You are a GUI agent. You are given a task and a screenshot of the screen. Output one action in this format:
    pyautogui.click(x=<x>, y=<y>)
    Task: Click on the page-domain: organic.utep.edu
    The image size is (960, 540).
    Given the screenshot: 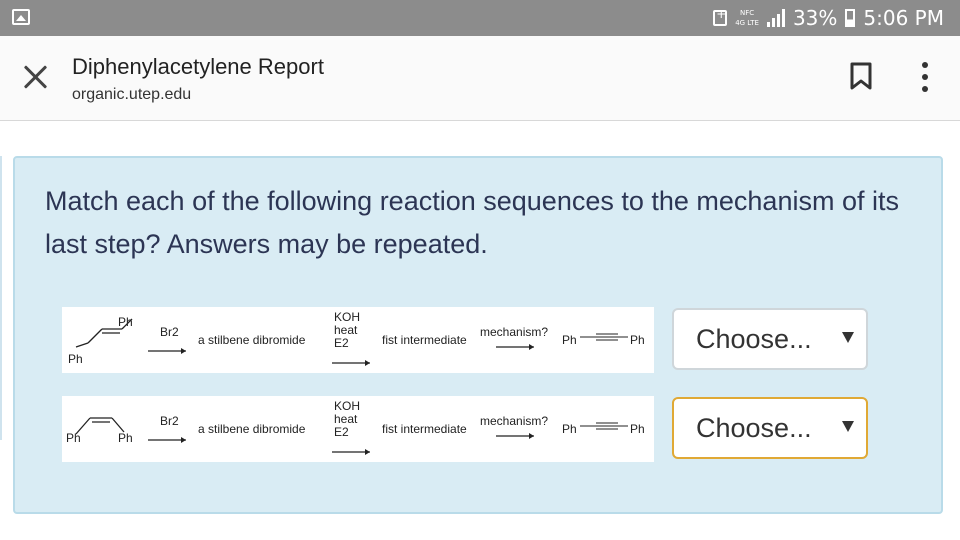 What is the action you would take?
    pyautogui.click(x=132, y=94)
    